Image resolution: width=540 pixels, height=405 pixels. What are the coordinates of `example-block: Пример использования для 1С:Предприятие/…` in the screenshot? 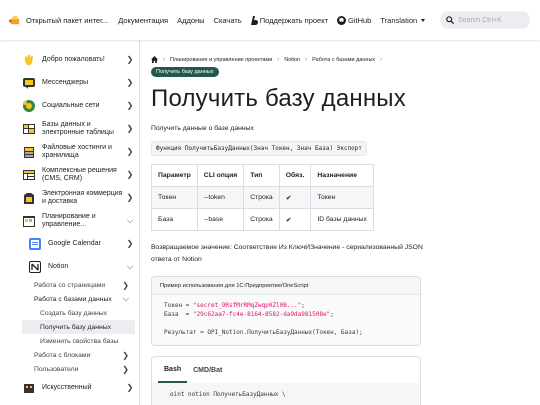 It's located at (286, 311).